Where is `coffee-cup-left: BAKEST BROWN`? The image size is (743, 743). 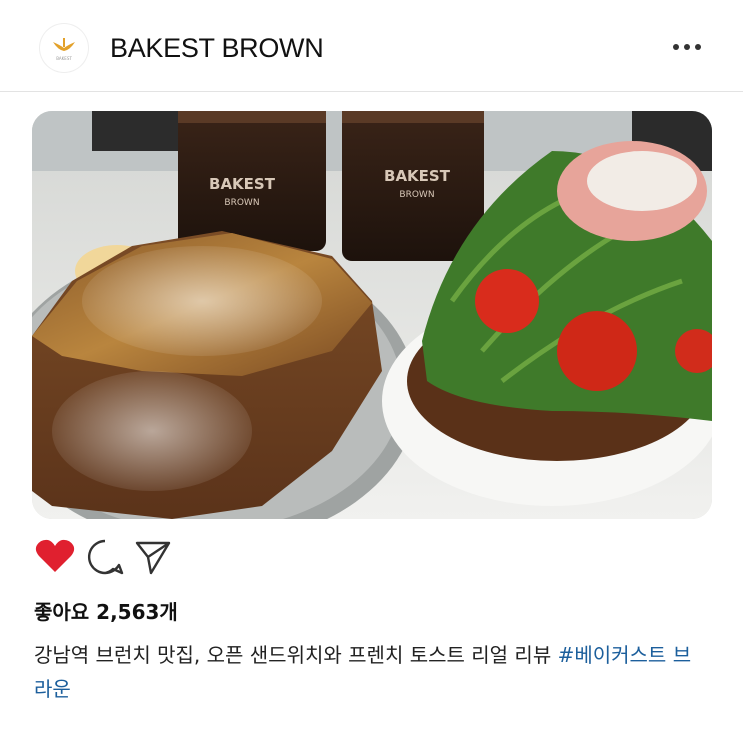
coffee-cup-left: BAKEST BROWN is located at coordinates (252, 181).